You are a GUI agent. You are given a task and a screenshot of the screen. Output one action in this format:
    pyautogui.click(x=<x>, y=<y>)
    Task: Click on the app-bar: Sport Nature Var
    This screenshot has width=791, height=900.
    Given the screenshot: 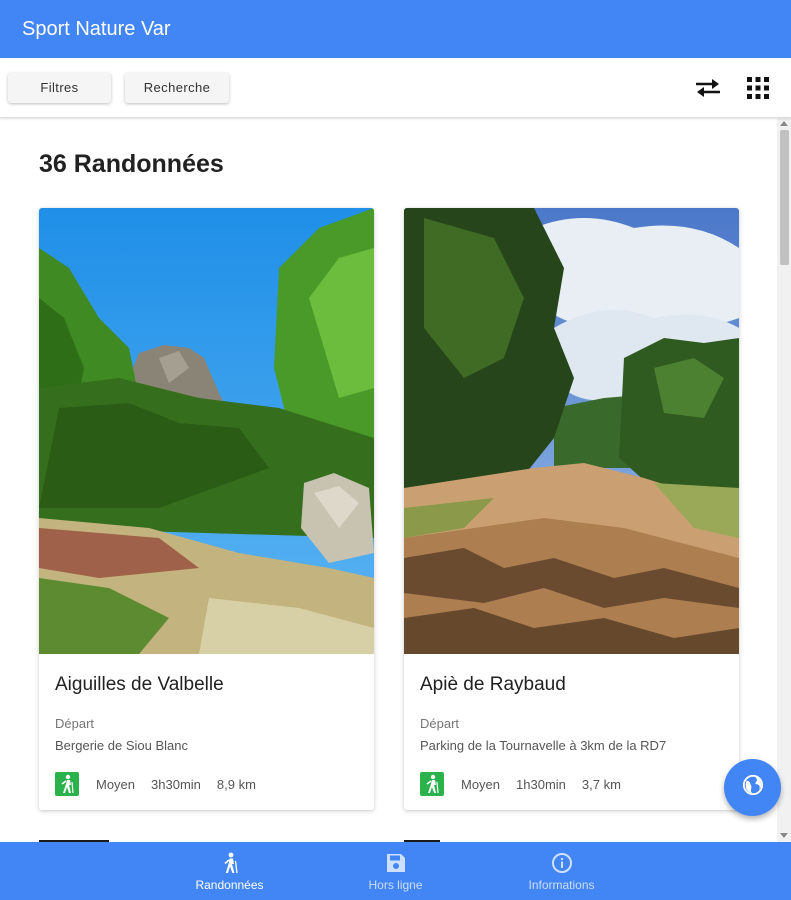 What is the action you would take?
    pyautogui.click(x=395, y=29)
    